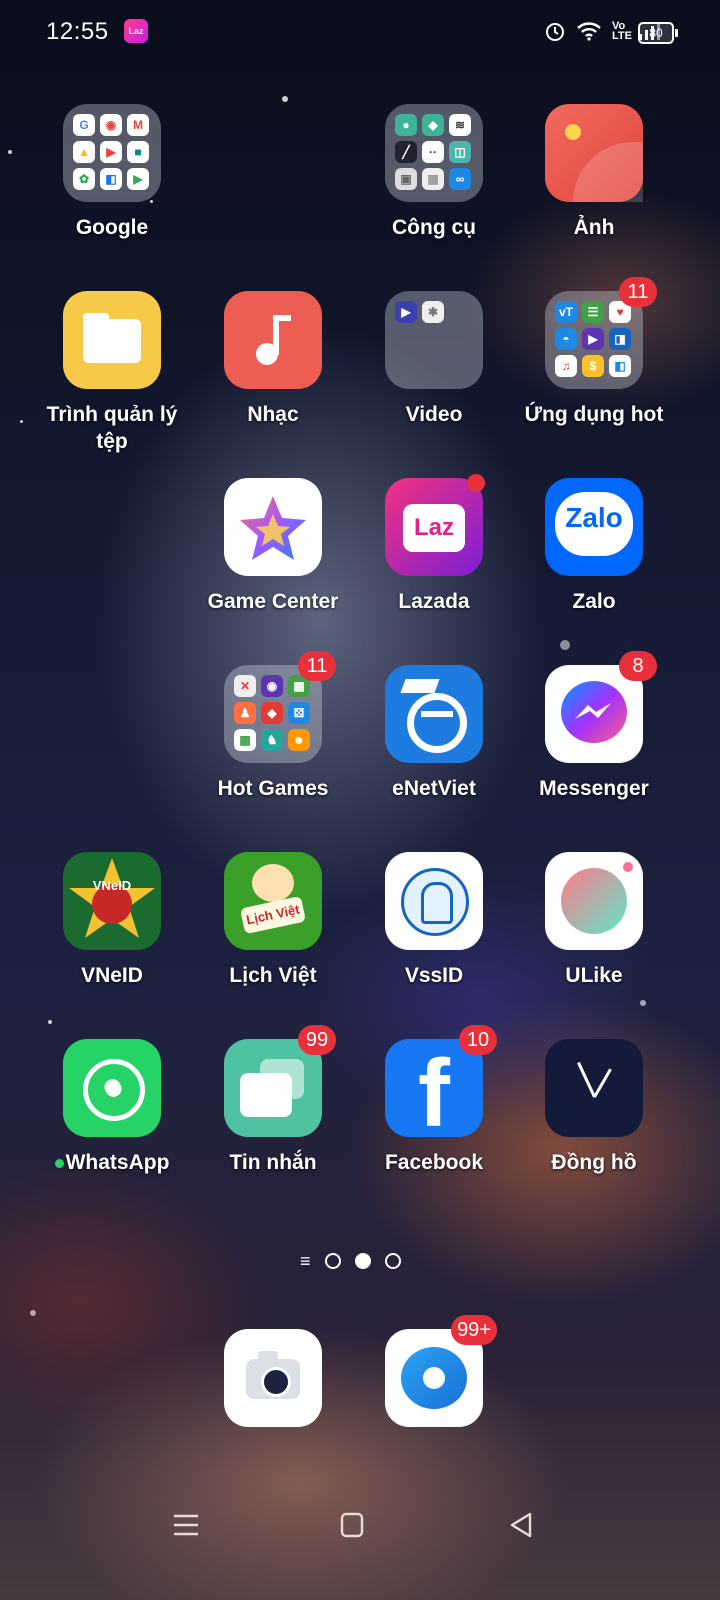  What do you see at coordinates (476, 483) in the screenshot?
I see `notification-dot` at bounding box center [476, 483].